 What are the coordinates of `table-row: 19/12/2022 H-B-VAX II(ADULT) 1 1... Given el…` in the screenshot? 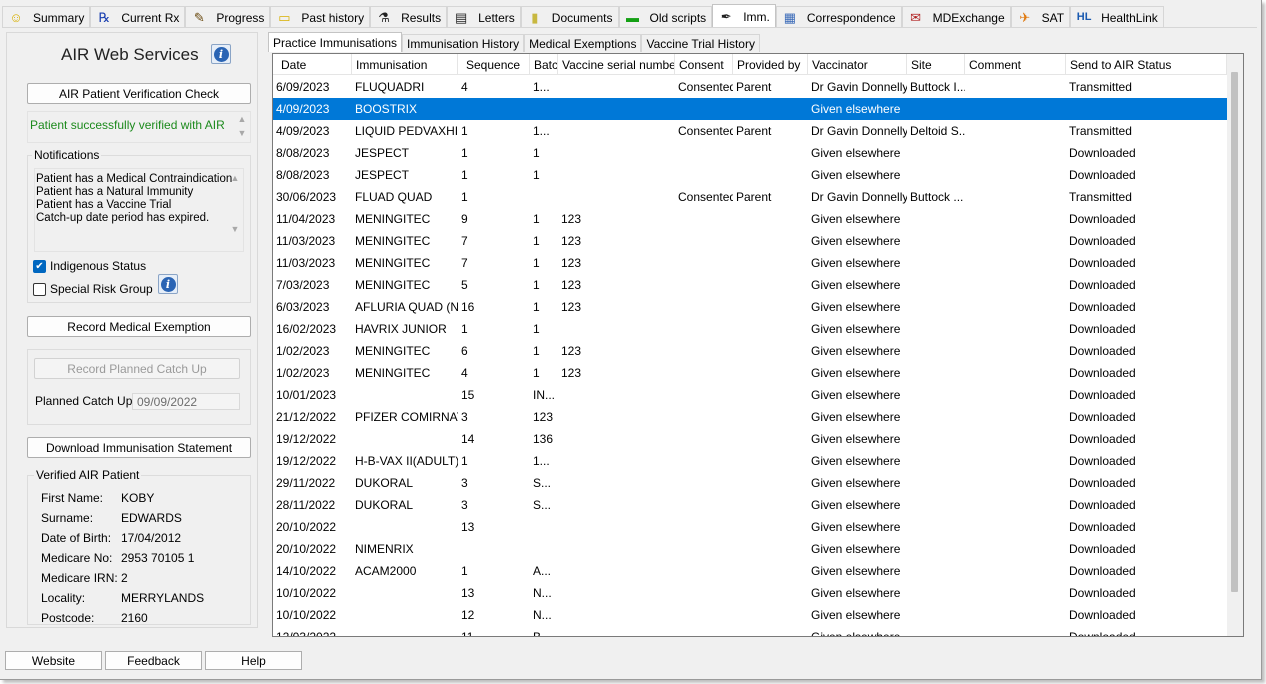 It's located at (750, 461).